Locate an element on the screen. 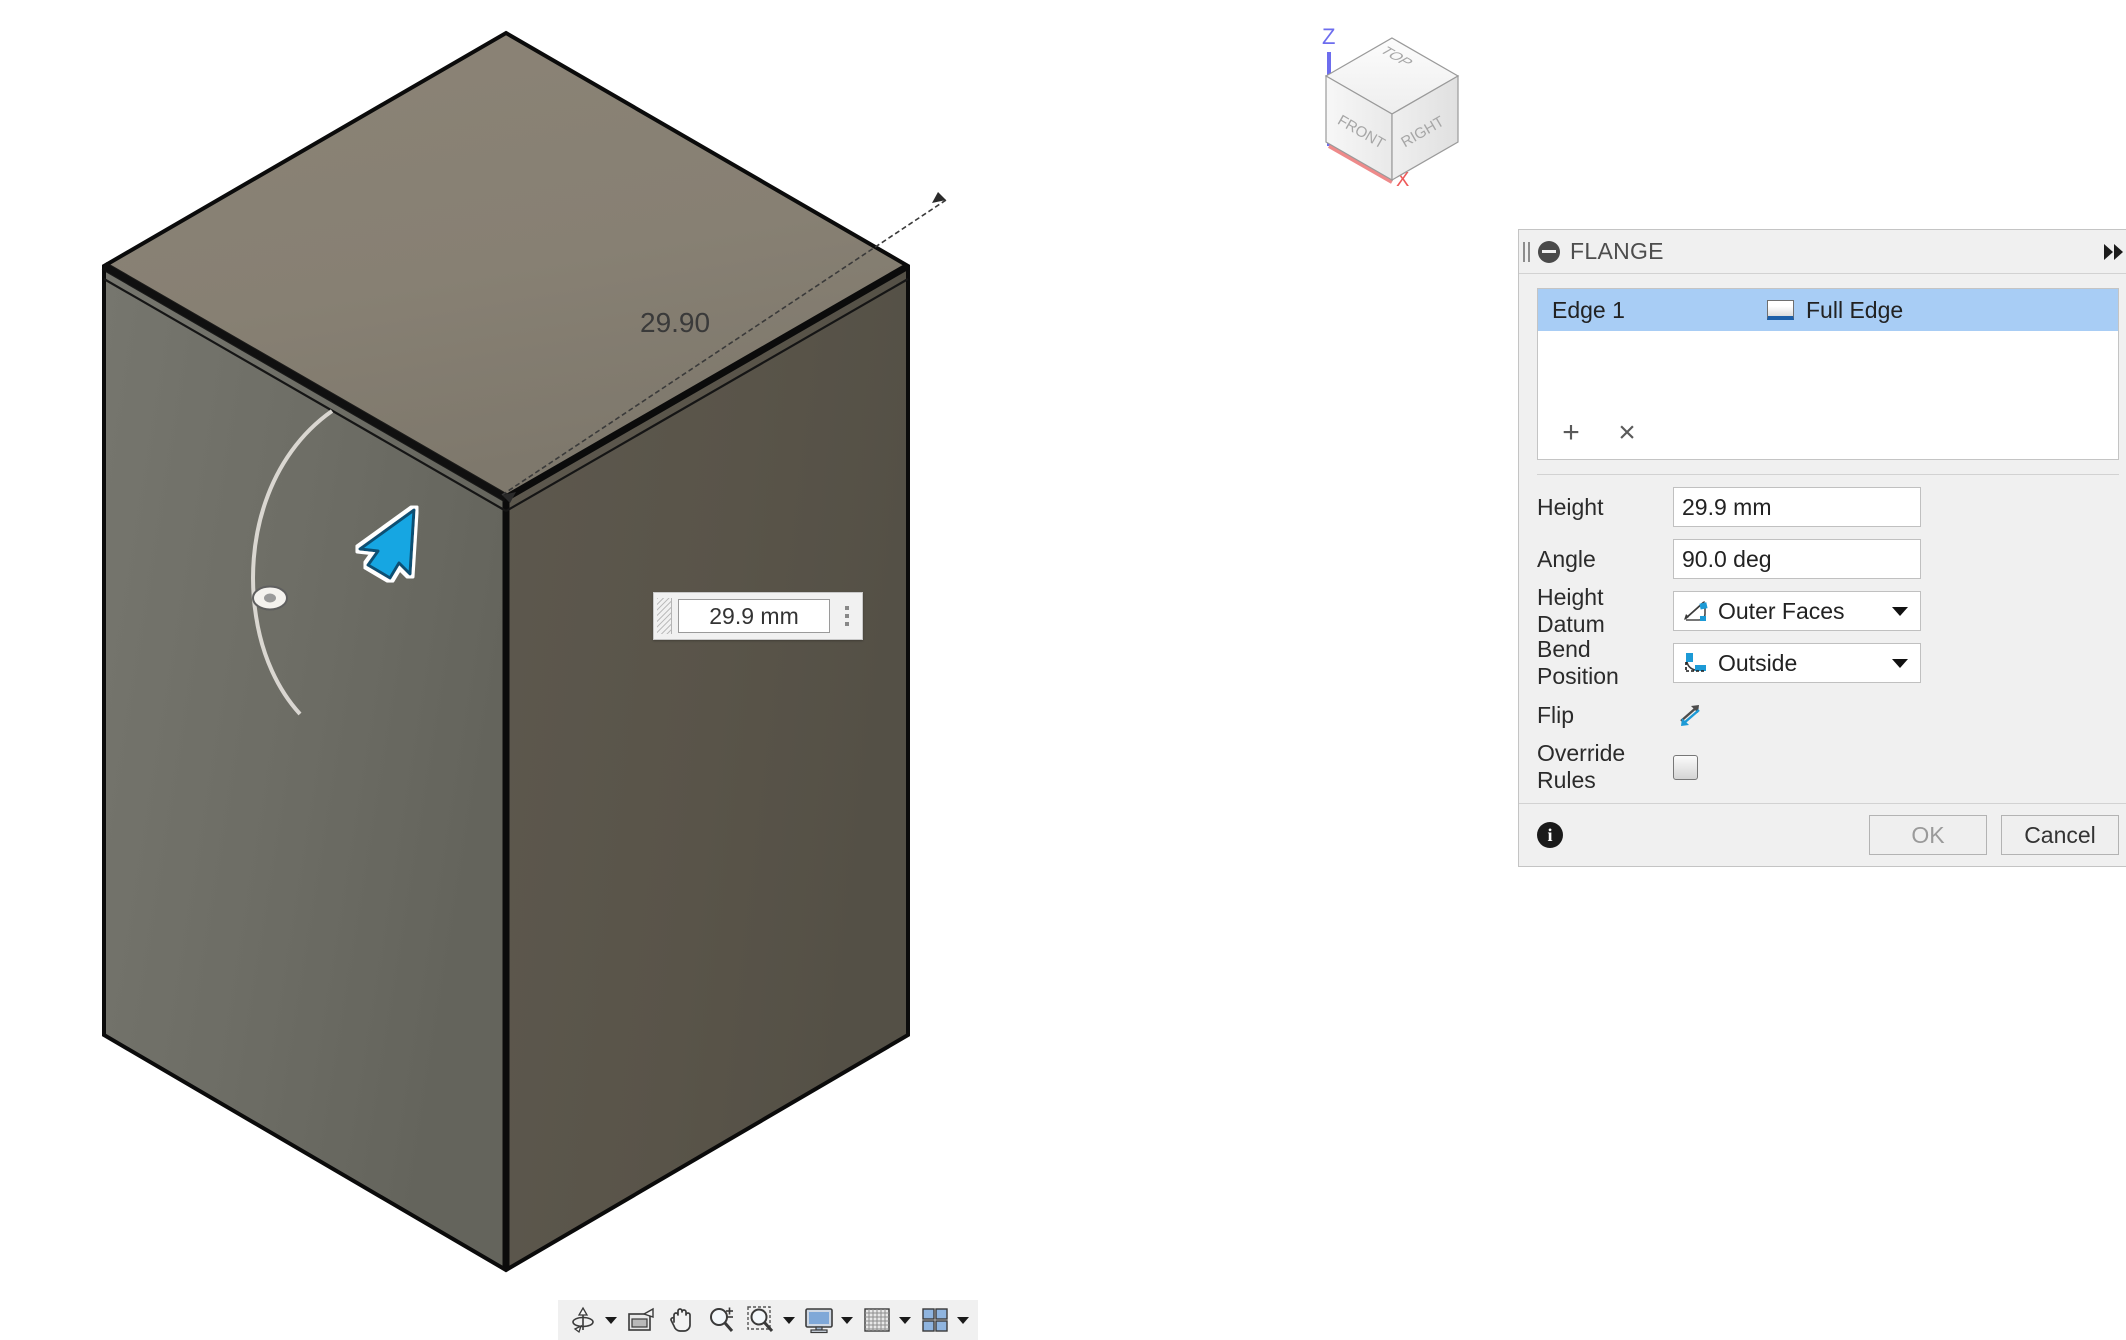 This screenshot has width=2126, height=1340. nav-group-zoom-window is located at coordinates (770, 1320).